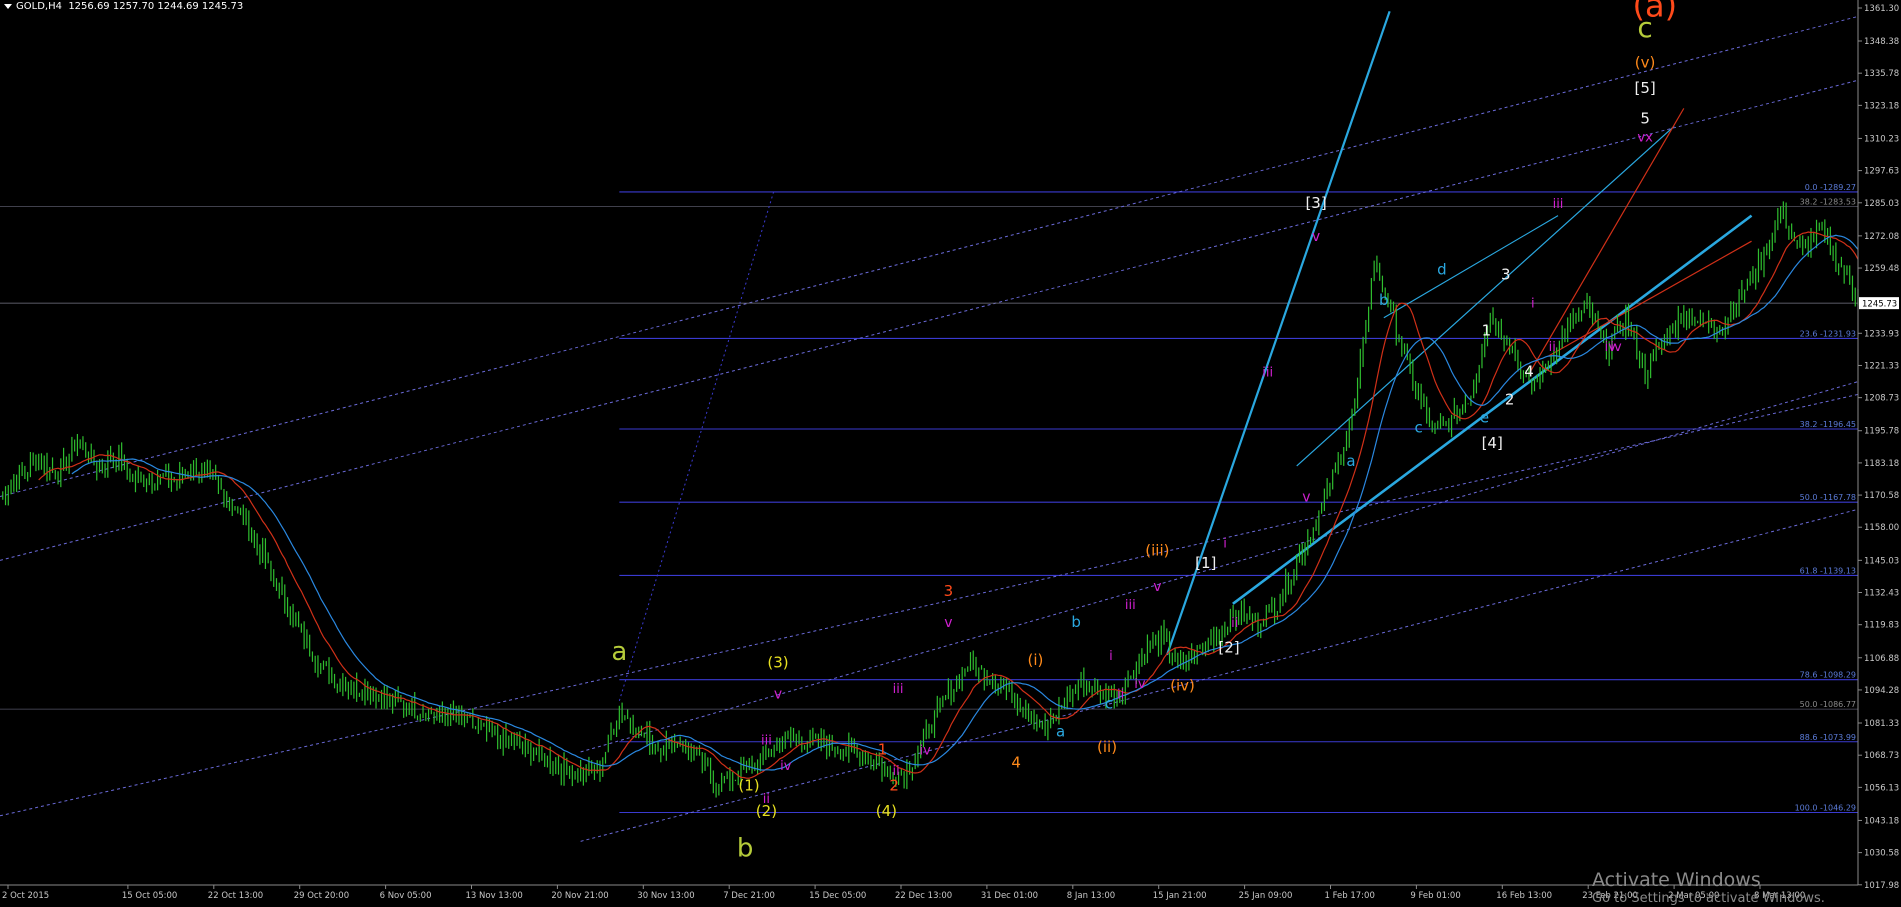 The height and width of the screenshot is (907, 1901). What do you see at coordinates (494, 896) in the screenshot?
I see `time-tick-label: 13 Nov 13:00` at bounding box center [494, 896].